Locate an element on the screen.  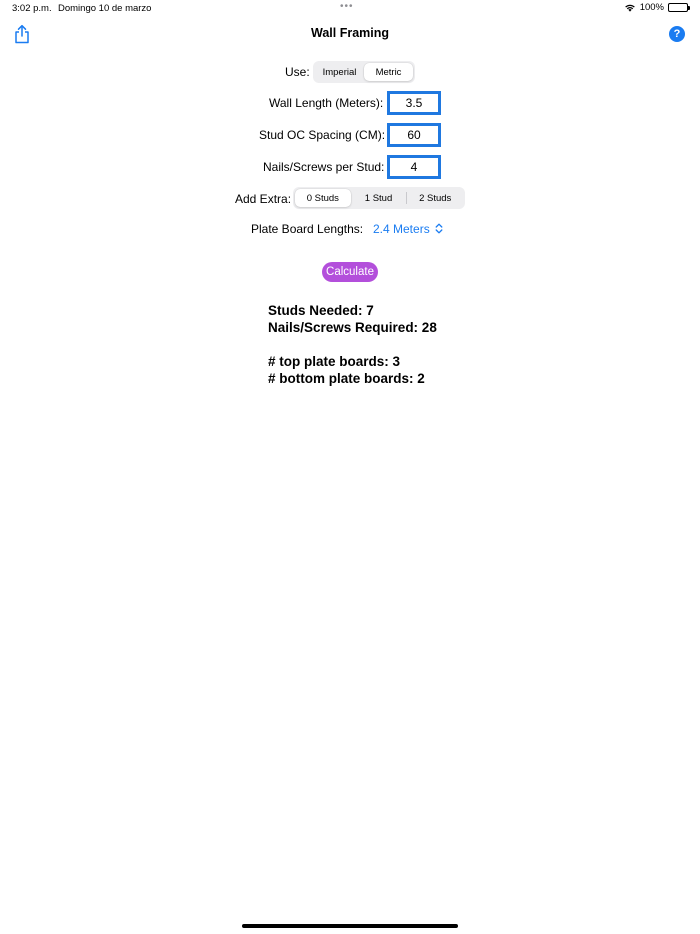
units-option-imperial: Imperial is located at coordinates (339, 72).